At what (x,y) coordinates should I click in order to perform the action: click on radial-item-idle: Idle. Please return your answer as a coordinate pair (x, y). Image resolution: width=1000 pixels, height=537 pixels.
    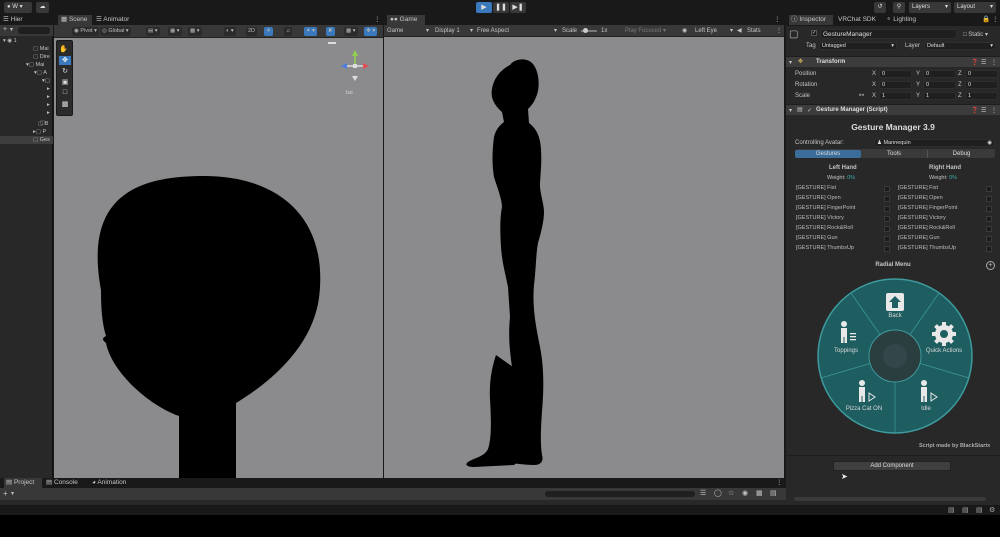
    Looking at the image, I should click on (926, 409).